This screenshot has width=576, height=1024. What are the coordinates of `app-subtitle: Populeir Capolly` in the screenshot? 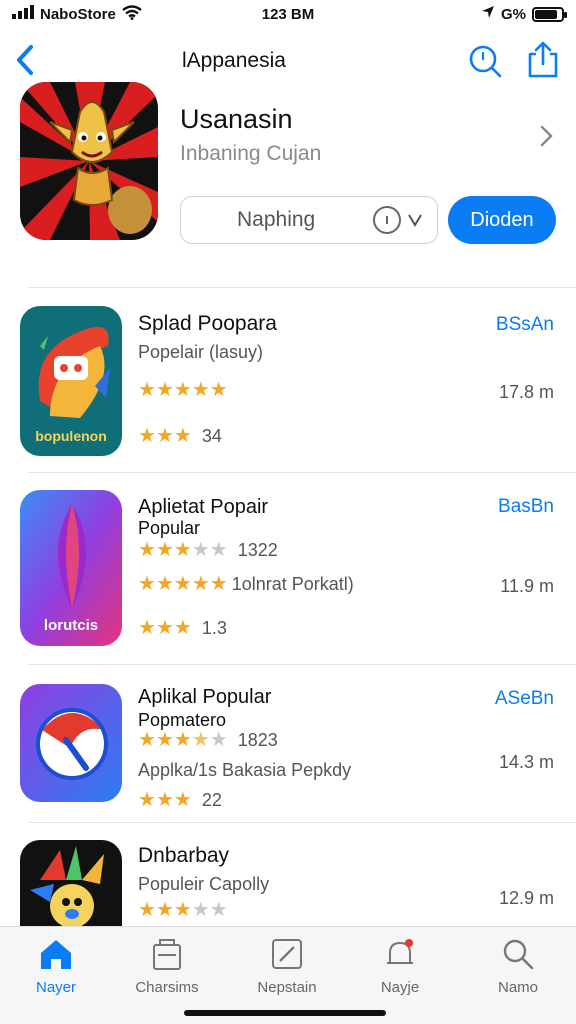 It's located at (204, 884).